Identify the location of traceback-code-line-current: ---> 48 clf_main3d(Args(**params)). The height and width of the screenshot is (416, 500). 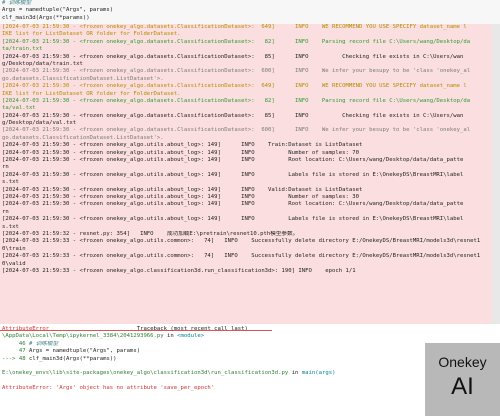
(250, 359).